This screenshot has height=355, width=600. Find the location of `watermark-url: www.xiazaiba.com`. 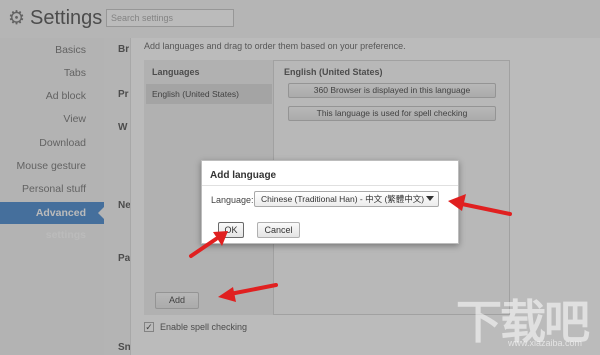

watermark-url: www.xiazaiba.com is located at coordinates (545, 343).